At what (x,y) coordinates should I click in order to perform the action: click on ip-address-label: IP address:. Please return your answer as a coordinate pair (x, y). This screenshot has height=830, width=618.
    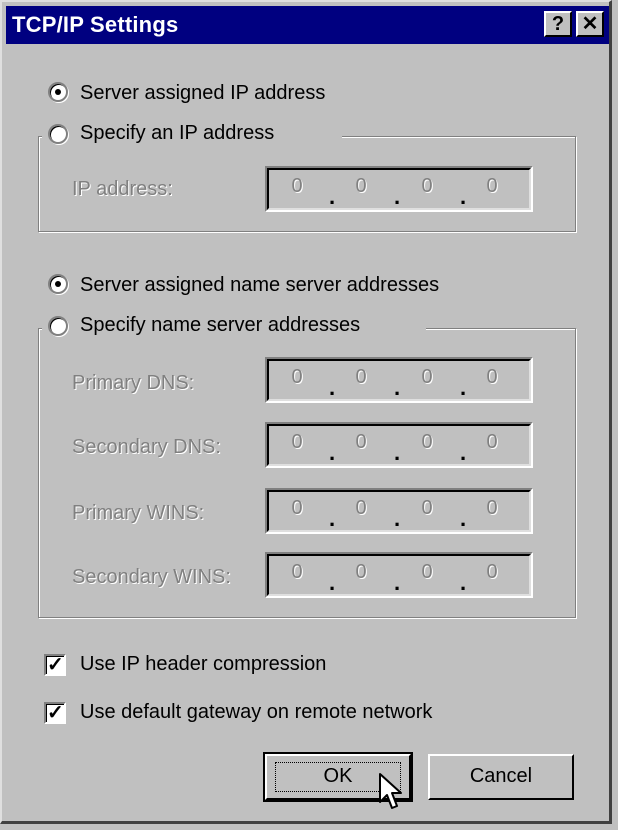
    Looking at the image, I should click on (122, 189).